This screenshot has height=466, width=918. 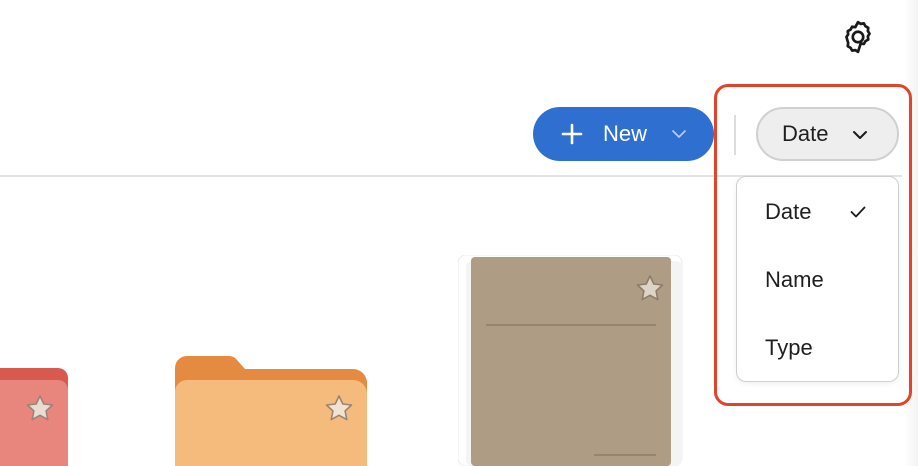 What do you see at coordinates (789, 347) in the screenshot?
I see `sort-option-label: Type` at bounding box center [789, 347].